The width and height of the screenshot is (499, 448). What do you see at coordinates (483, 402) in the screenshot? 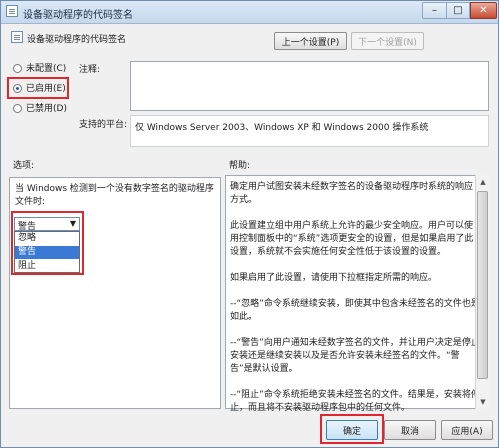
I see `scroll-down-icon: ▼` at bounding box center [483, 402].